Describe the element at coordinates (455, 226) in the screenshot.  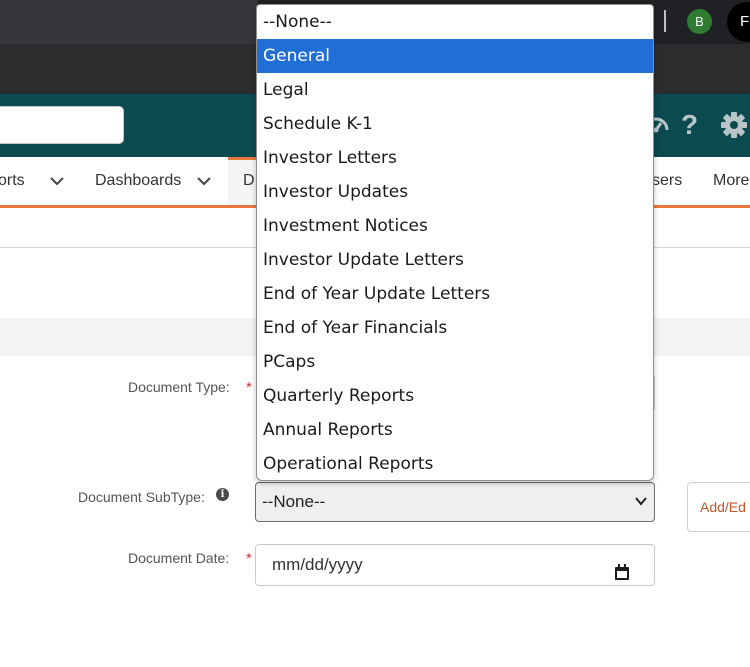
I see `dropdown-option: Investment Notices` at that location.